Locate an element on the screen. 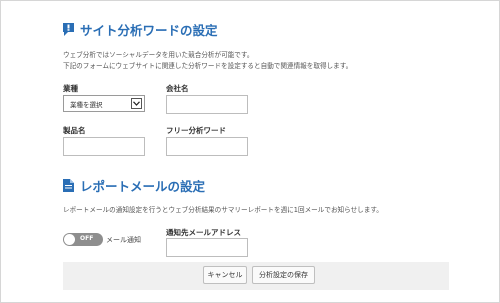 This screenshot has height=303, width=500. document-icon is located at coordinates (68, 185).